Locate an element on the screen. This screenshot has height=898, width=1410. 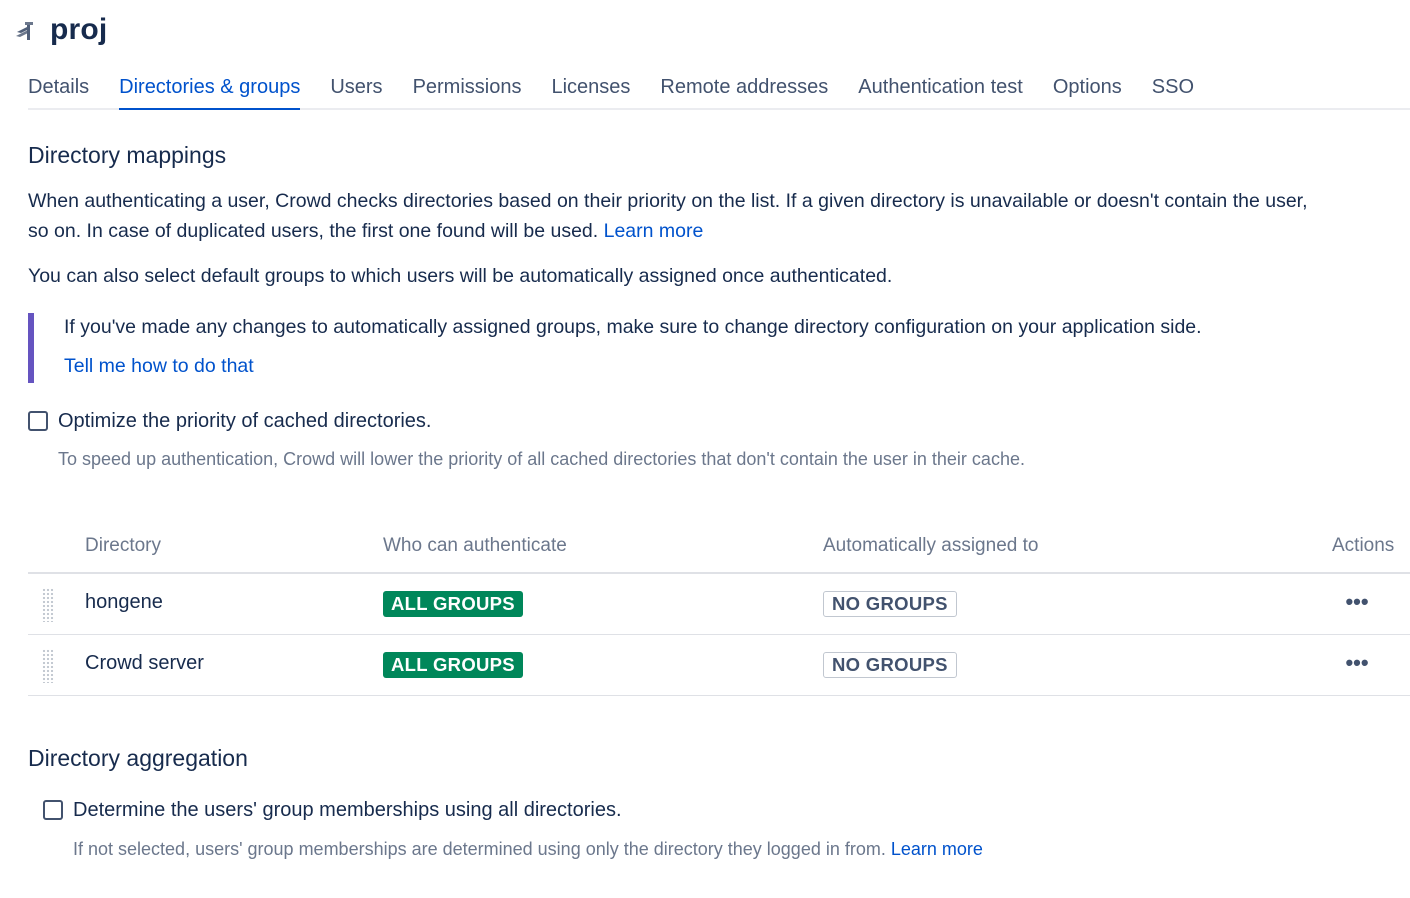
tell-me-how-link: Tell me how to do that is located at coordinates (159, 366).